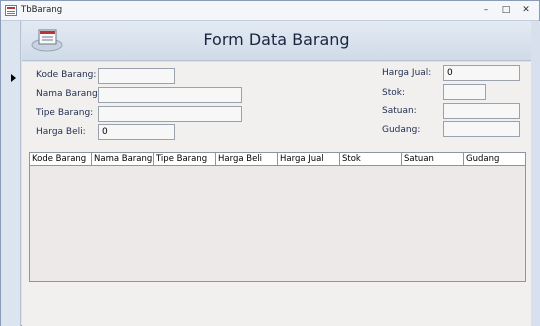 The image size is (540, 326). Describe the element at coordinates (123, 159) in the screenshot. I see `column-header-nama-barang: Nama Barang` at that location.